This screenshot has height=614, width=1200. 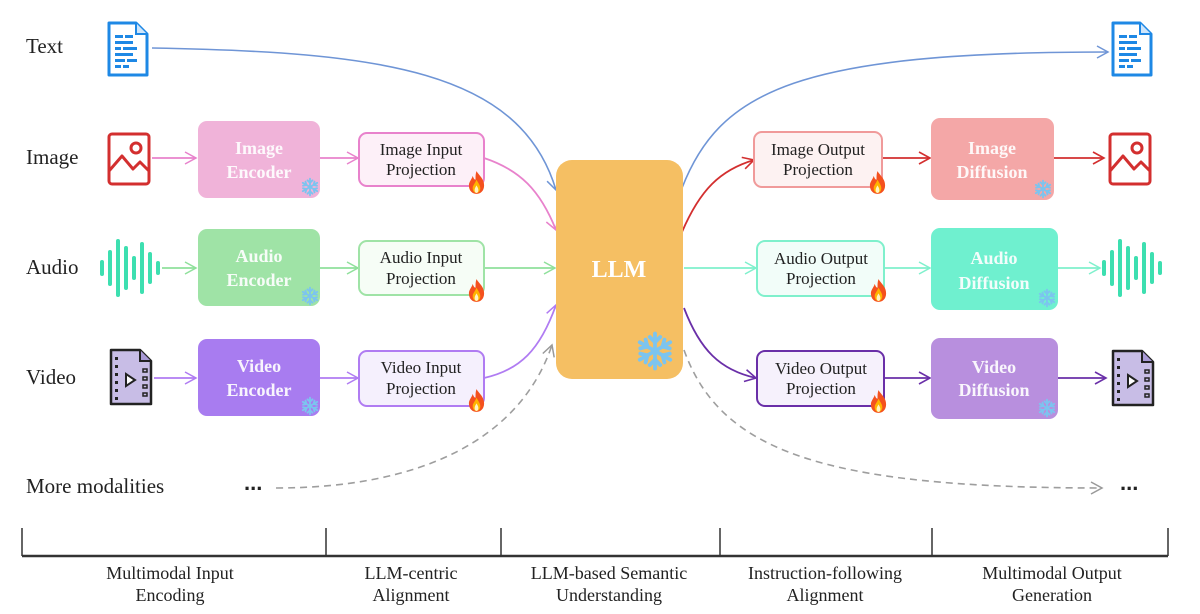 I want to click on image-output-projection-block: Image Output Projection, so click(x=819, y=162).